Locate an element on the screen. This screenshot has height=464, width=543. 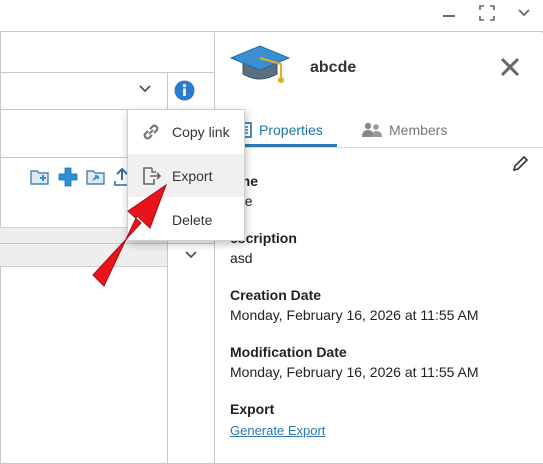
menu-item-label: Delete is located at coordinates (192, 219).